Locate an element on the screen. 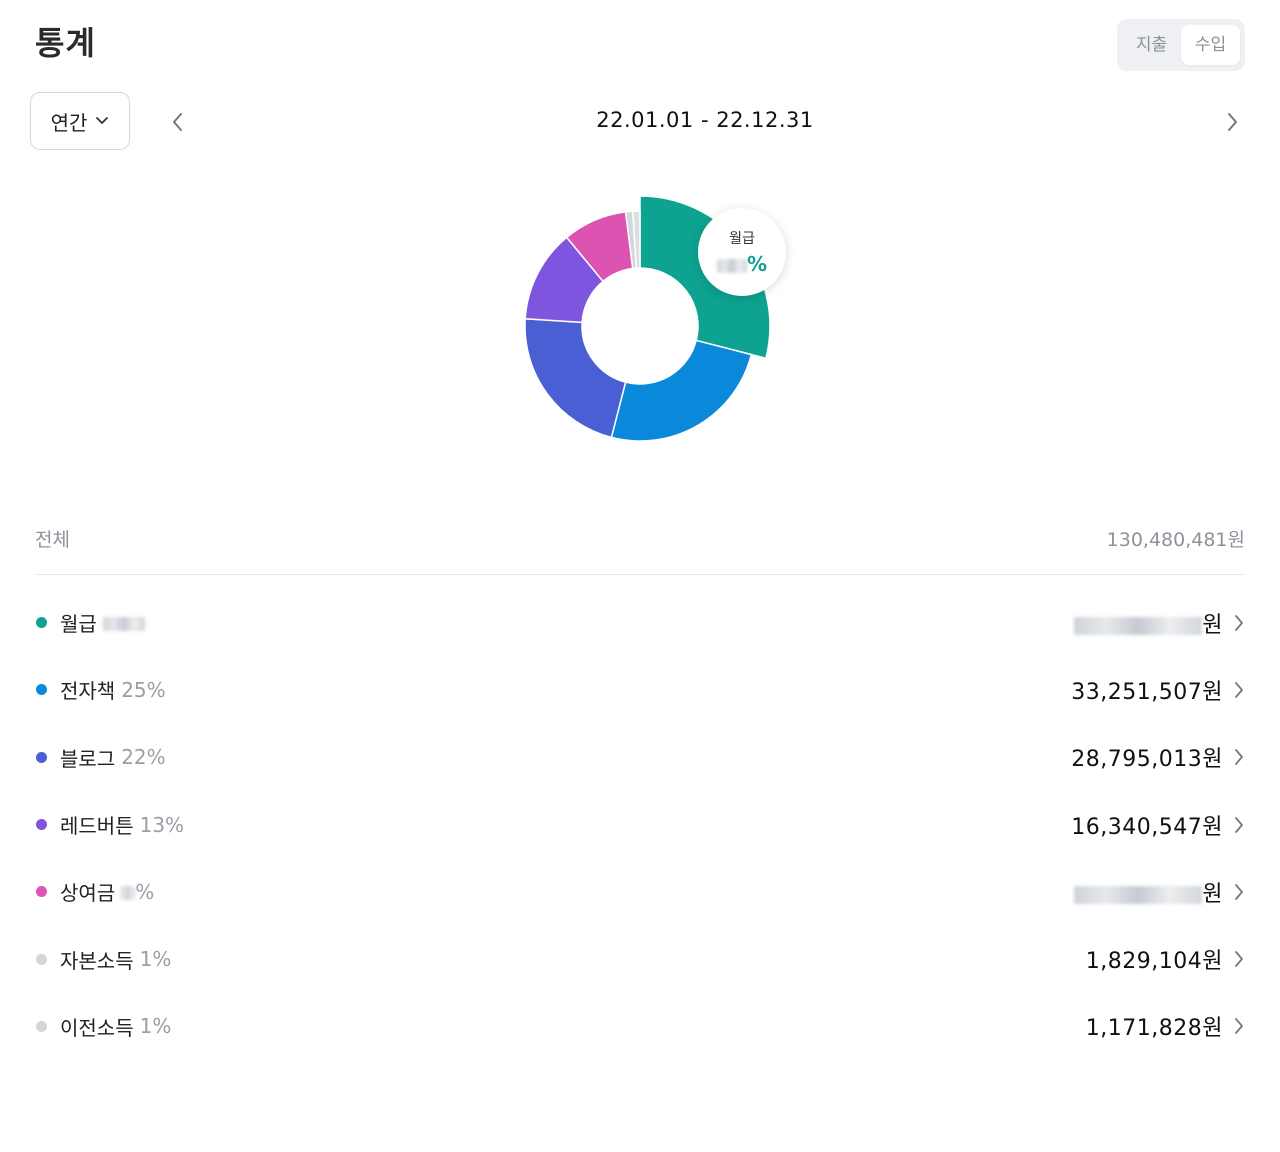 This screenshot has width=1280, height=1152. tab-expense: 지출 is located at coordinates (1151, 45).